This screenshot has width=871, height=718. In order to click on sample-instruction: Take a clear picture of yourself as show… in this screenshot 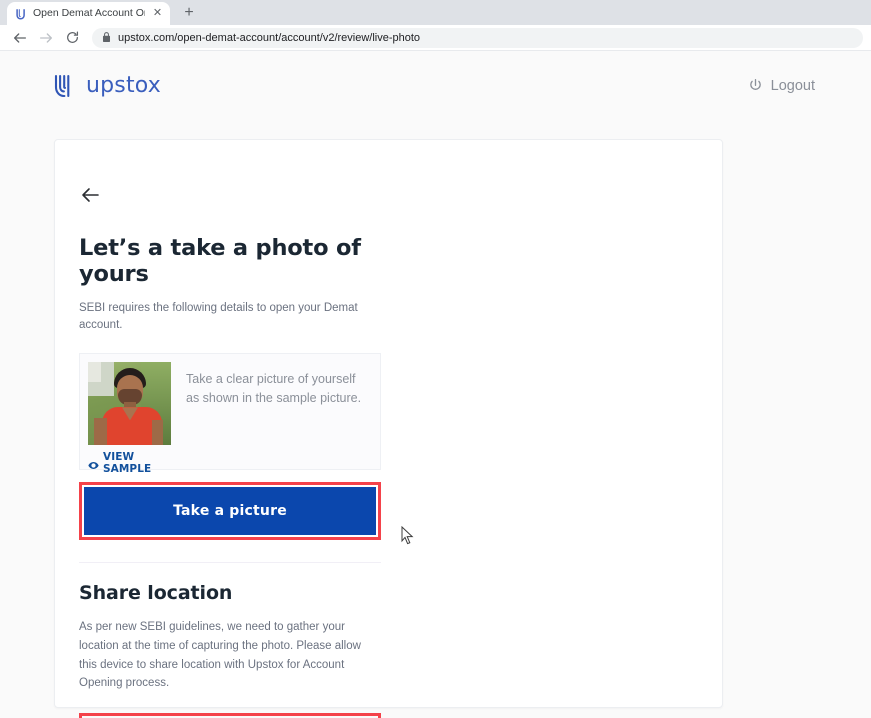, I will do `click(274, 389)`.